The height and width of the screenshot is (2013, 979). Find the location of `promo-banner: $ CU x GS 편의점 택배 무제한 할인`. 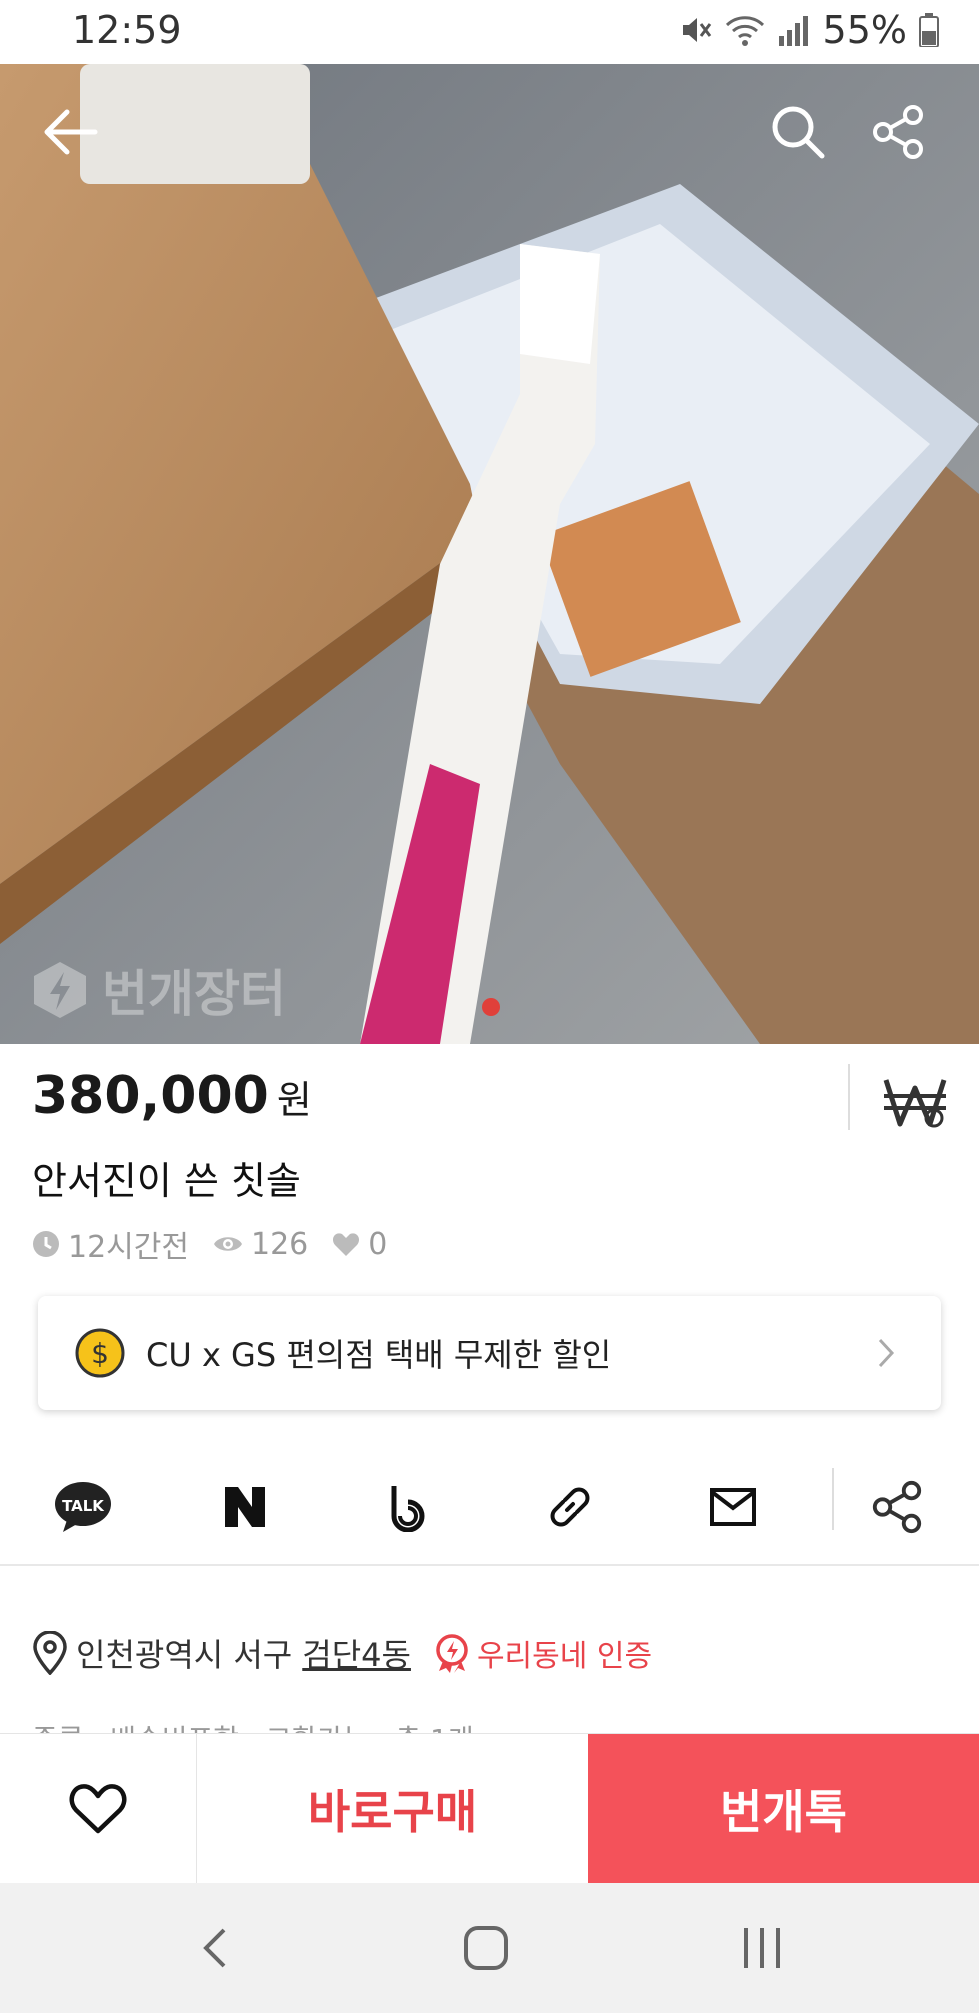

promo-banner: $ CU x GS 편의점 택배 무제한 할인 is located at coordinates (489, 1353).